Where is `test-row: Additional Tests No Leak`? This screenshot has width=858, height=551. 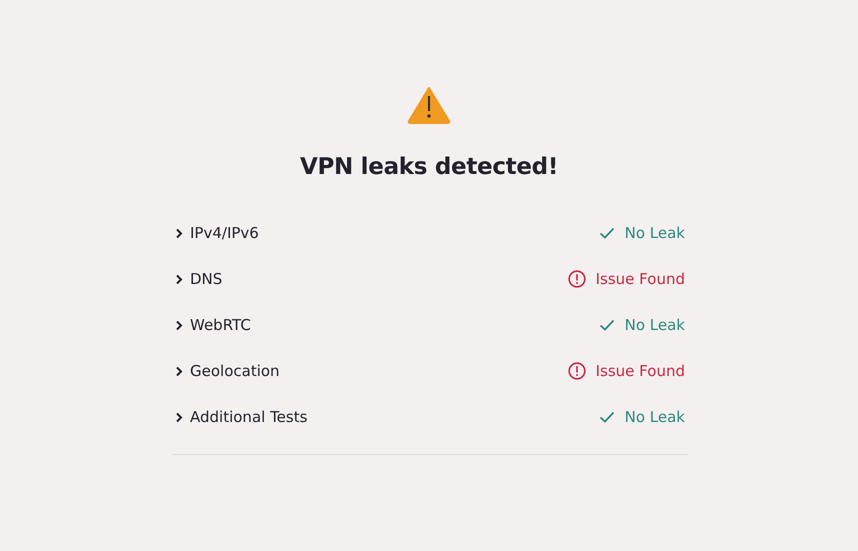
test-row: Additional Tests No Leak is located at coordinates (430, 417).